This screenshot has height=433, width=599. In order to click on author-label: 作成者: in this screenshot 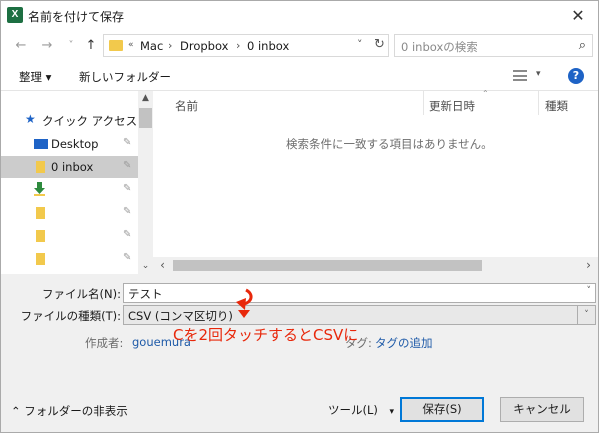, I will do `click(104, 343)`.